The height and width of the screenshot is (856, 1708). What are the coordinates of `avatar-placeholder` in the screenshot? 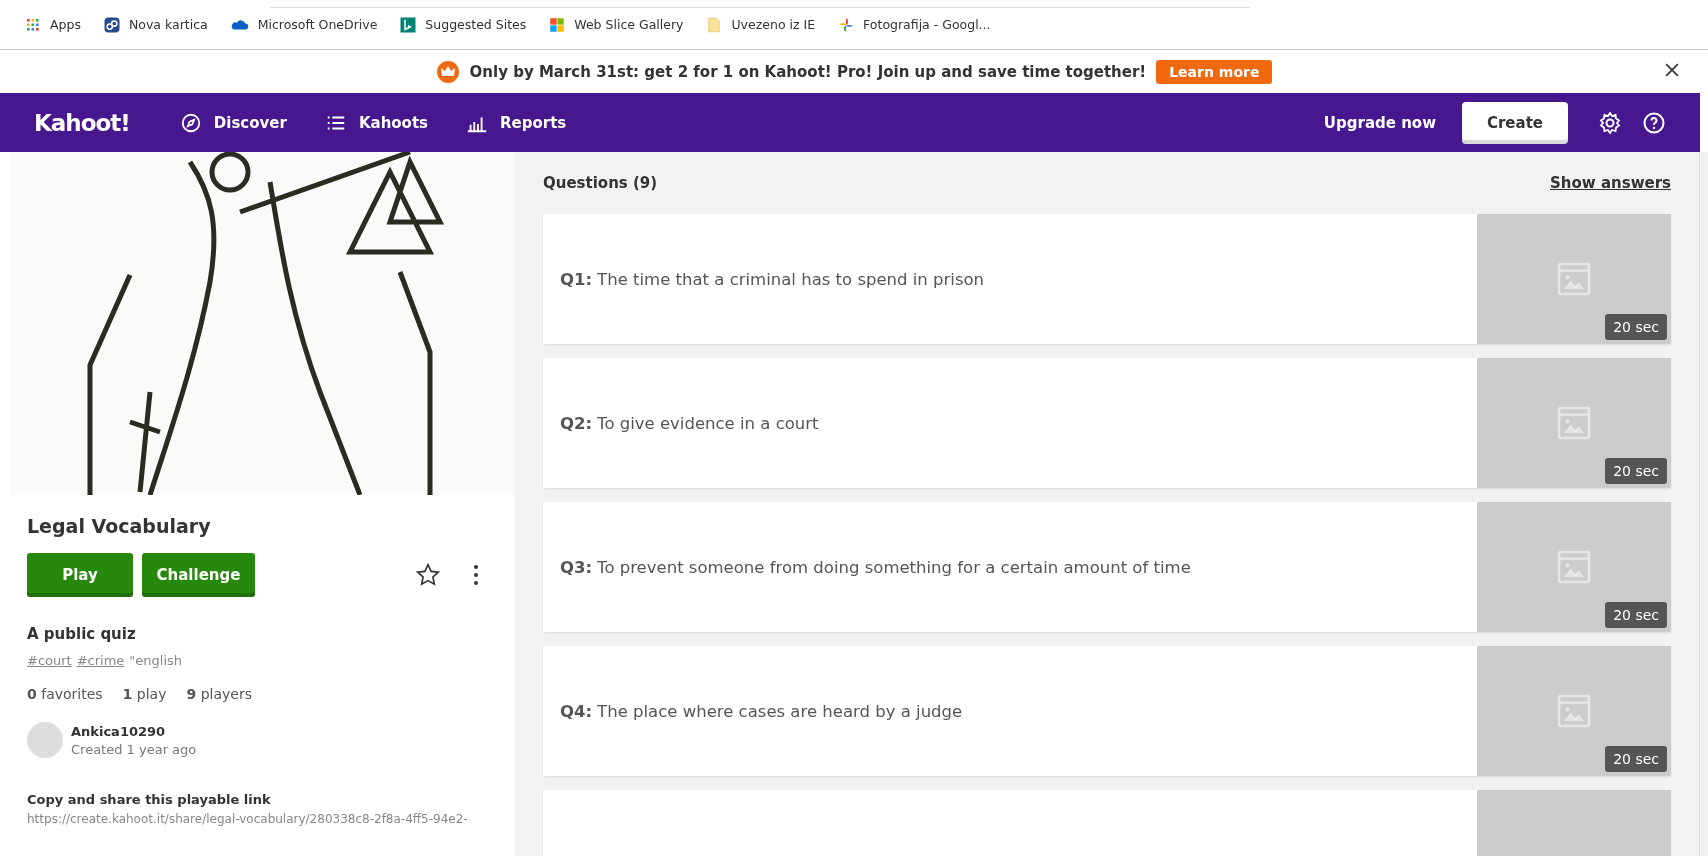 It's located at (45, 740).